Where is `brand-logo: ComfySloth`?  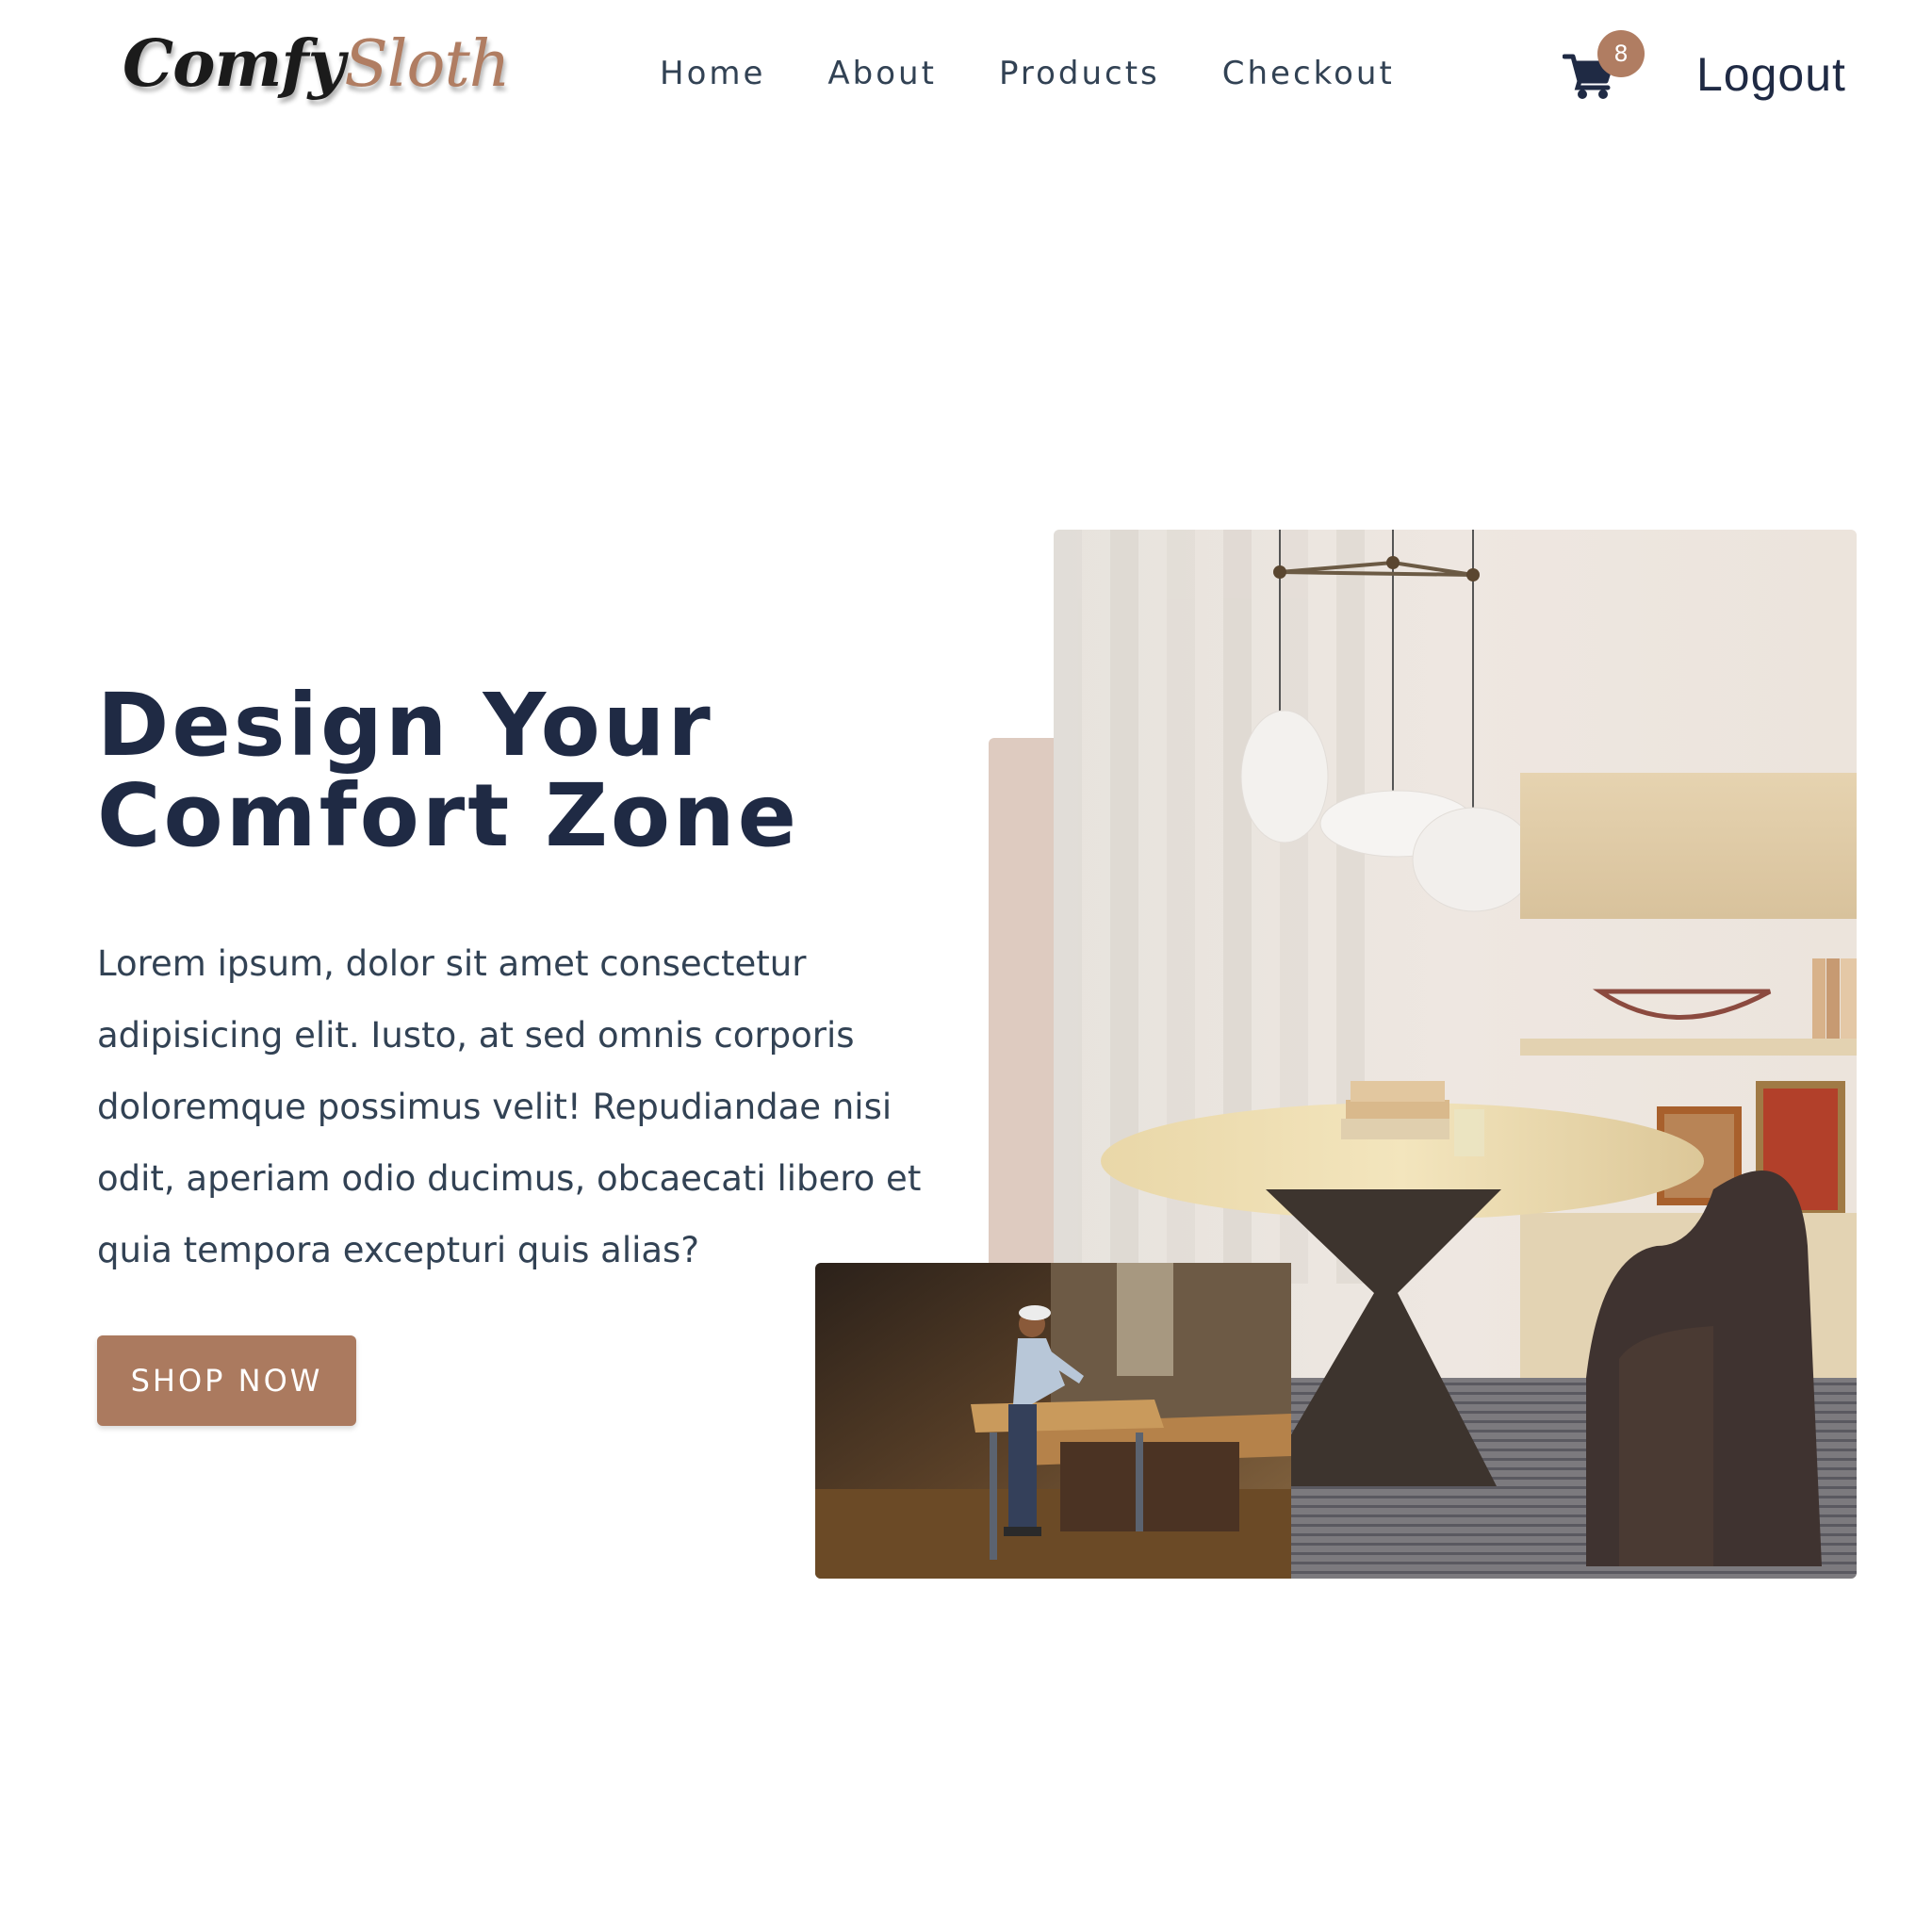
brand-logo: ComfySloth is located at coordinates (317, 64).